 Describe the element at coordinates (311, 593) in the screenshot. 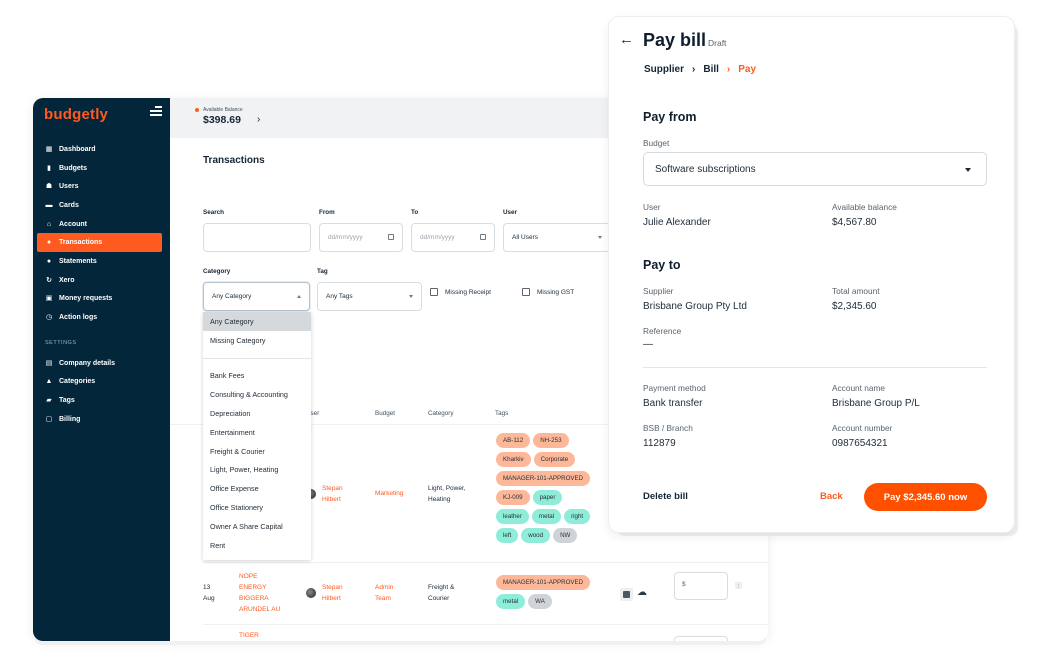

I see `avatar` at that location.